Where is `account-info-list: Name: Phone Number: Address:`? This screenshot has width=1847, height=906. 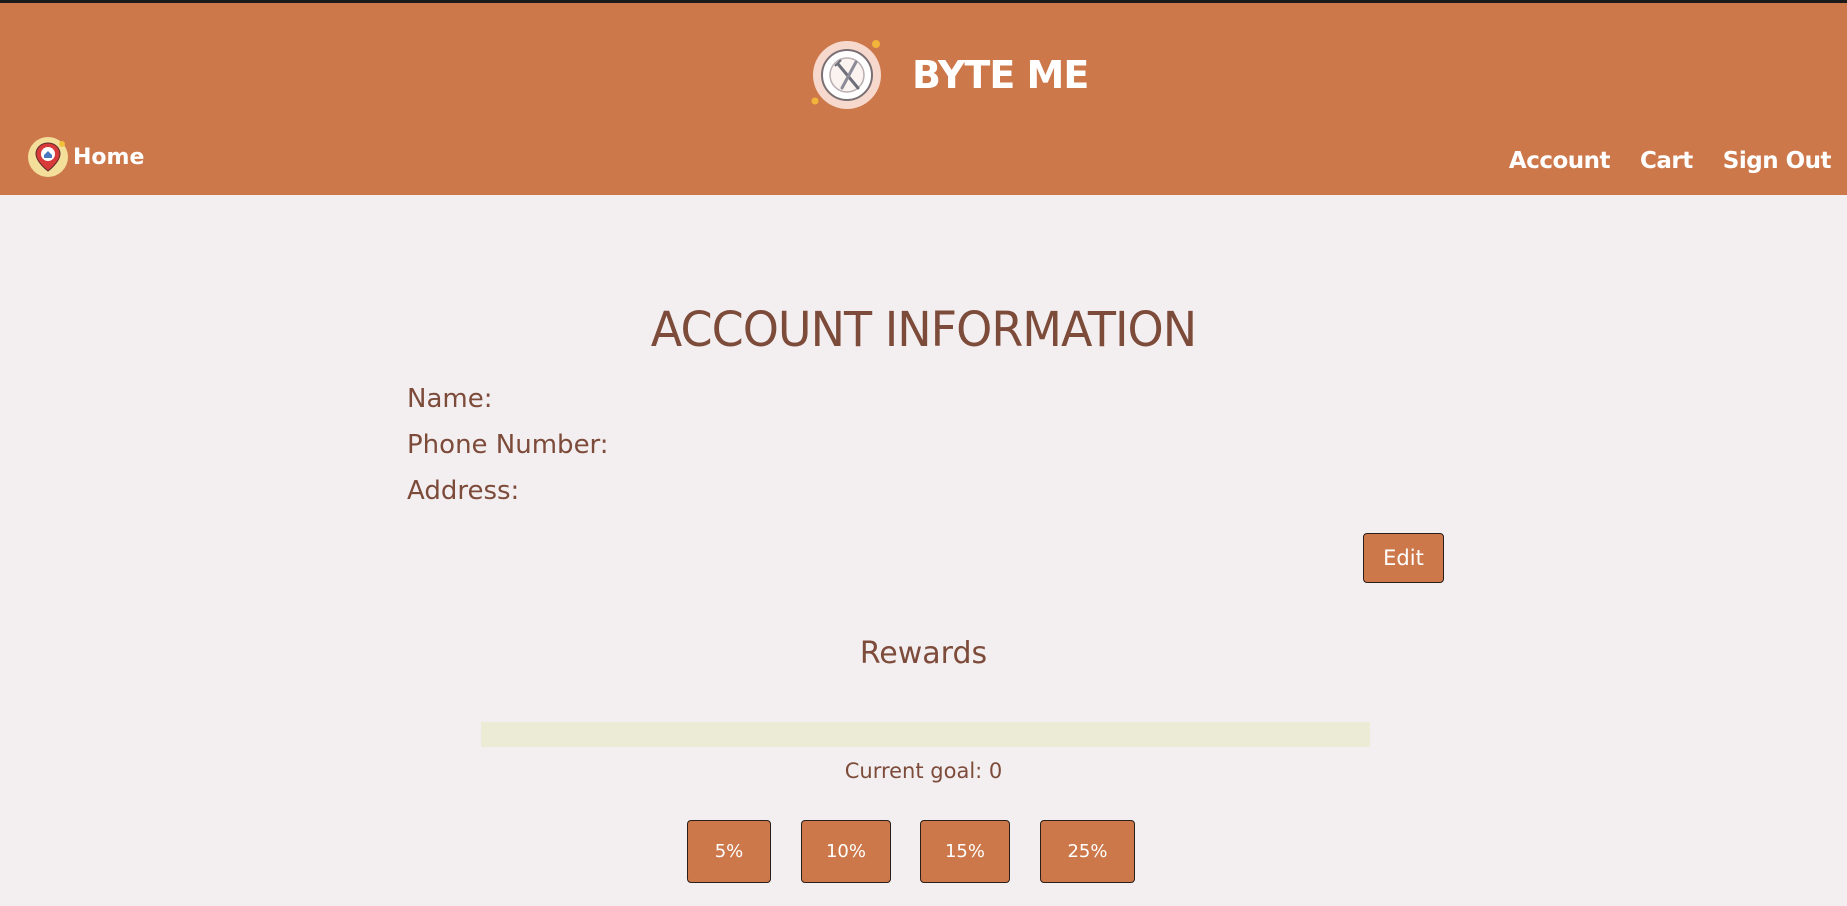
account-info-list: Name: Phone Number: Address: is located at coordinates (508, 451).